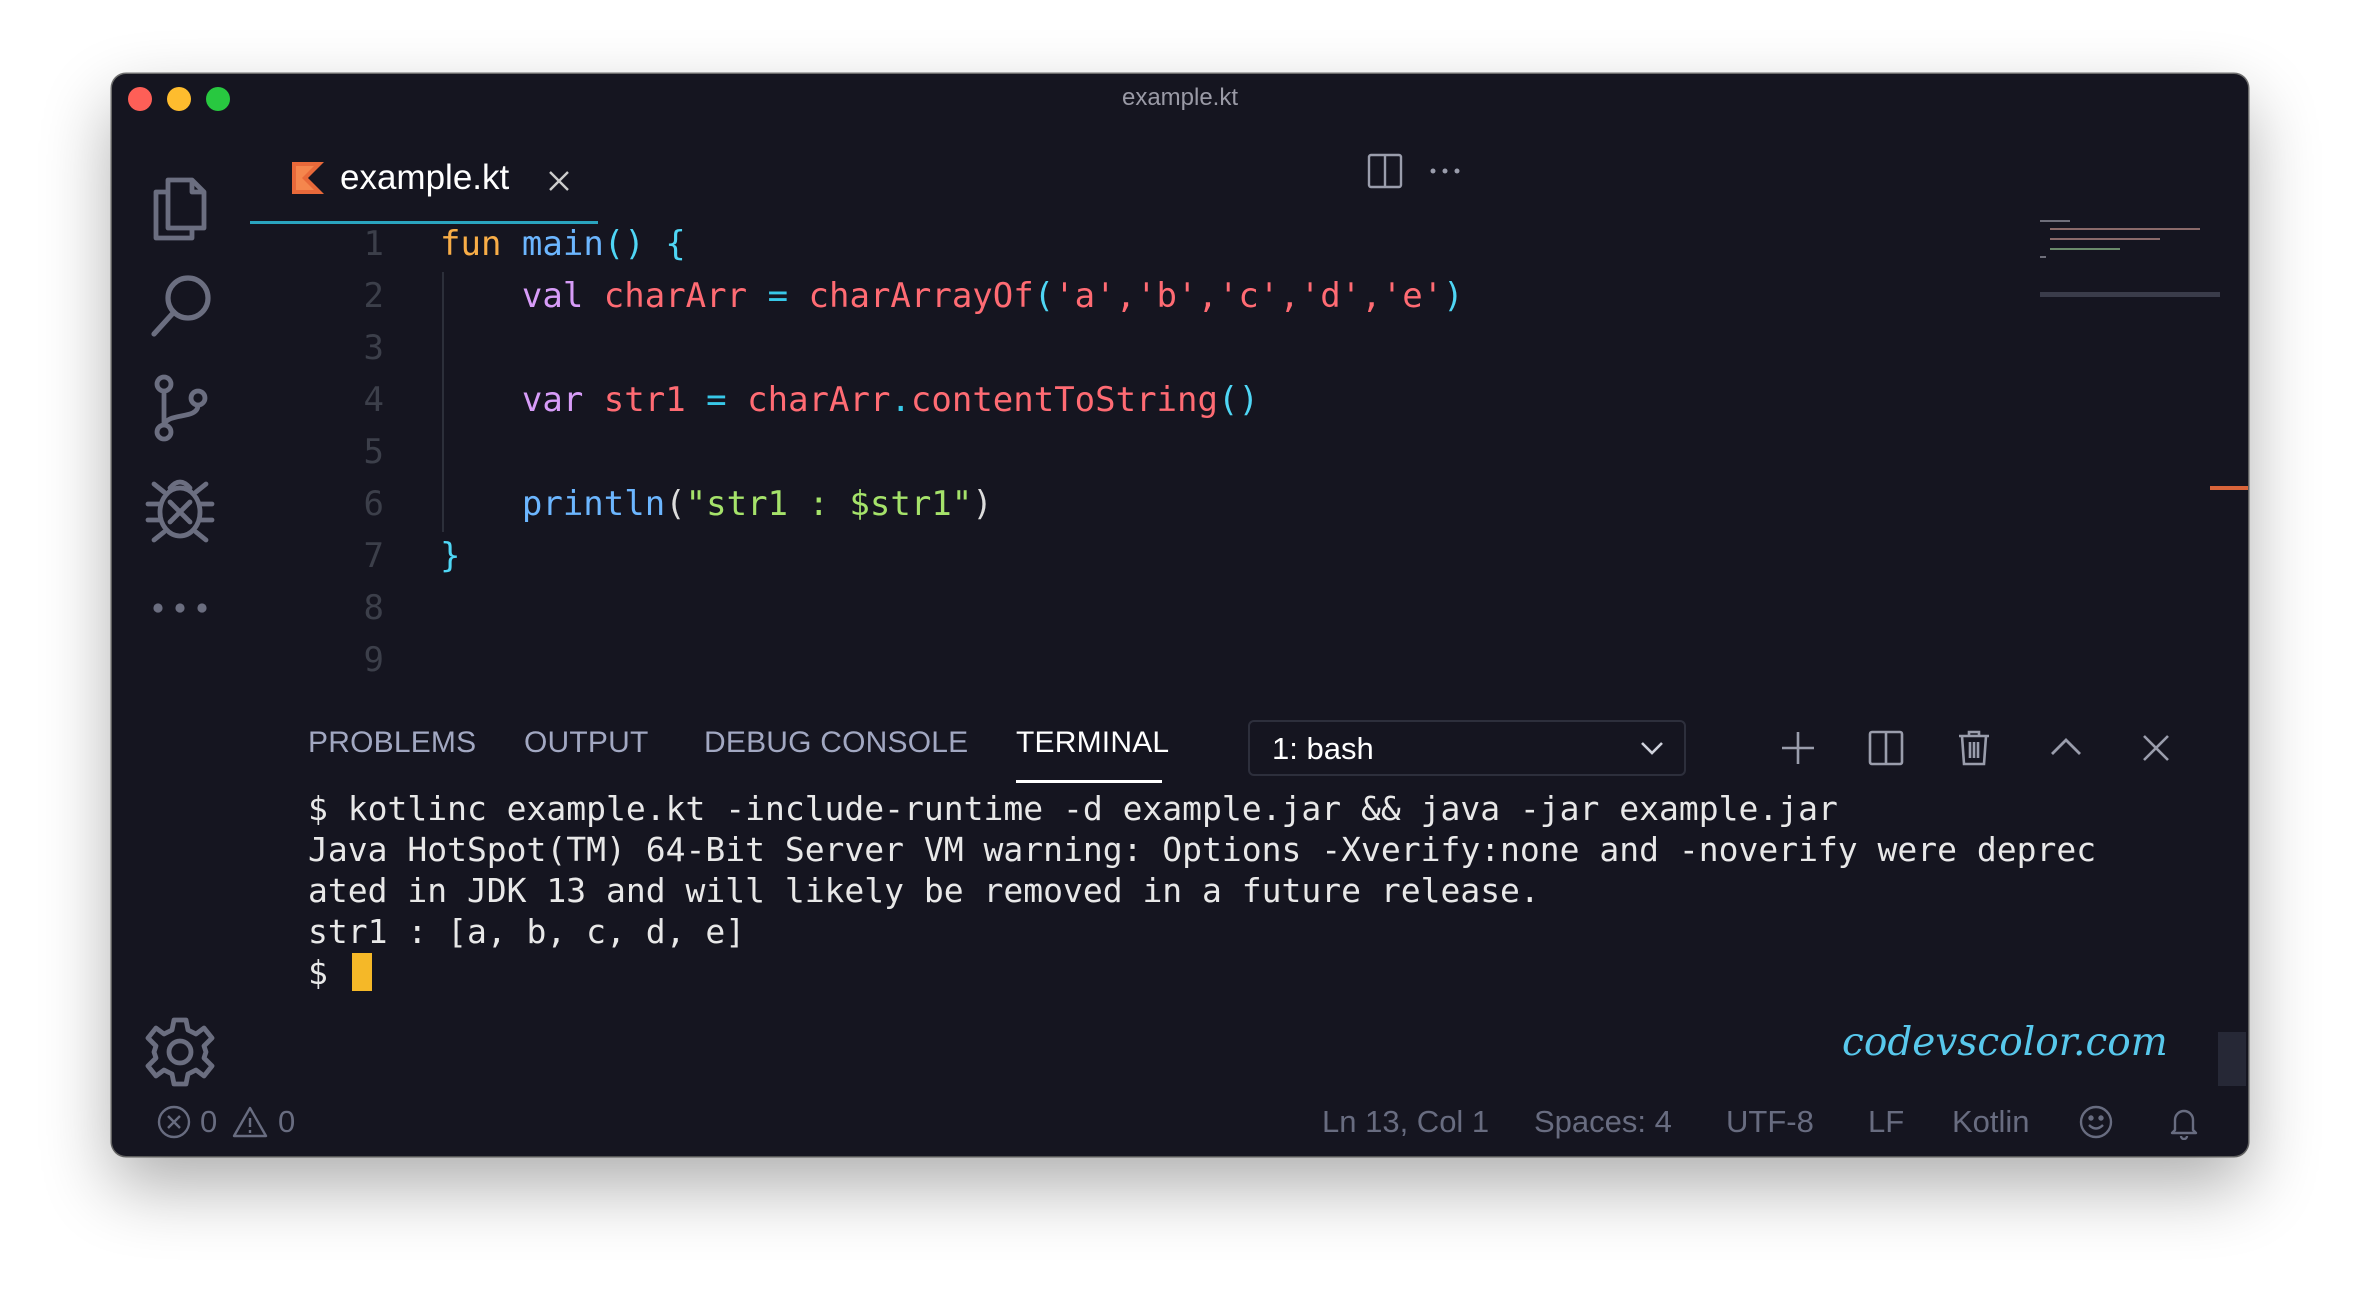 This screenshot has width=2360, height=1302. Describe the element at coordinates (425, 177) in the screenshot. I see `tab-label: example.kt` at that location.